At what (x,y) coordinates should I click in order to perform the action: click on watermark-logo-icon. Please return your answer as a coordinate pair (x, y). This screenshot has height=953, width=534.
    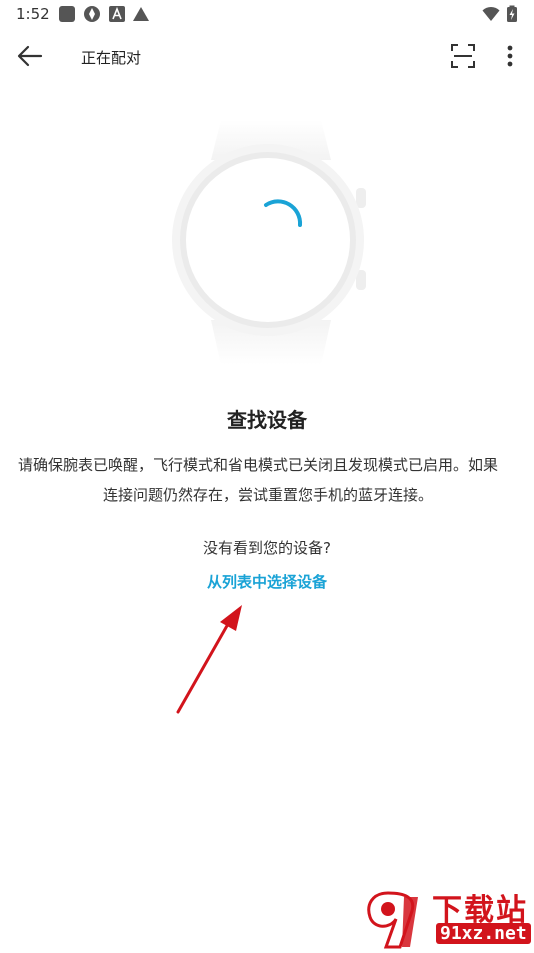
    Looking at the image, I should click on (392, 919).